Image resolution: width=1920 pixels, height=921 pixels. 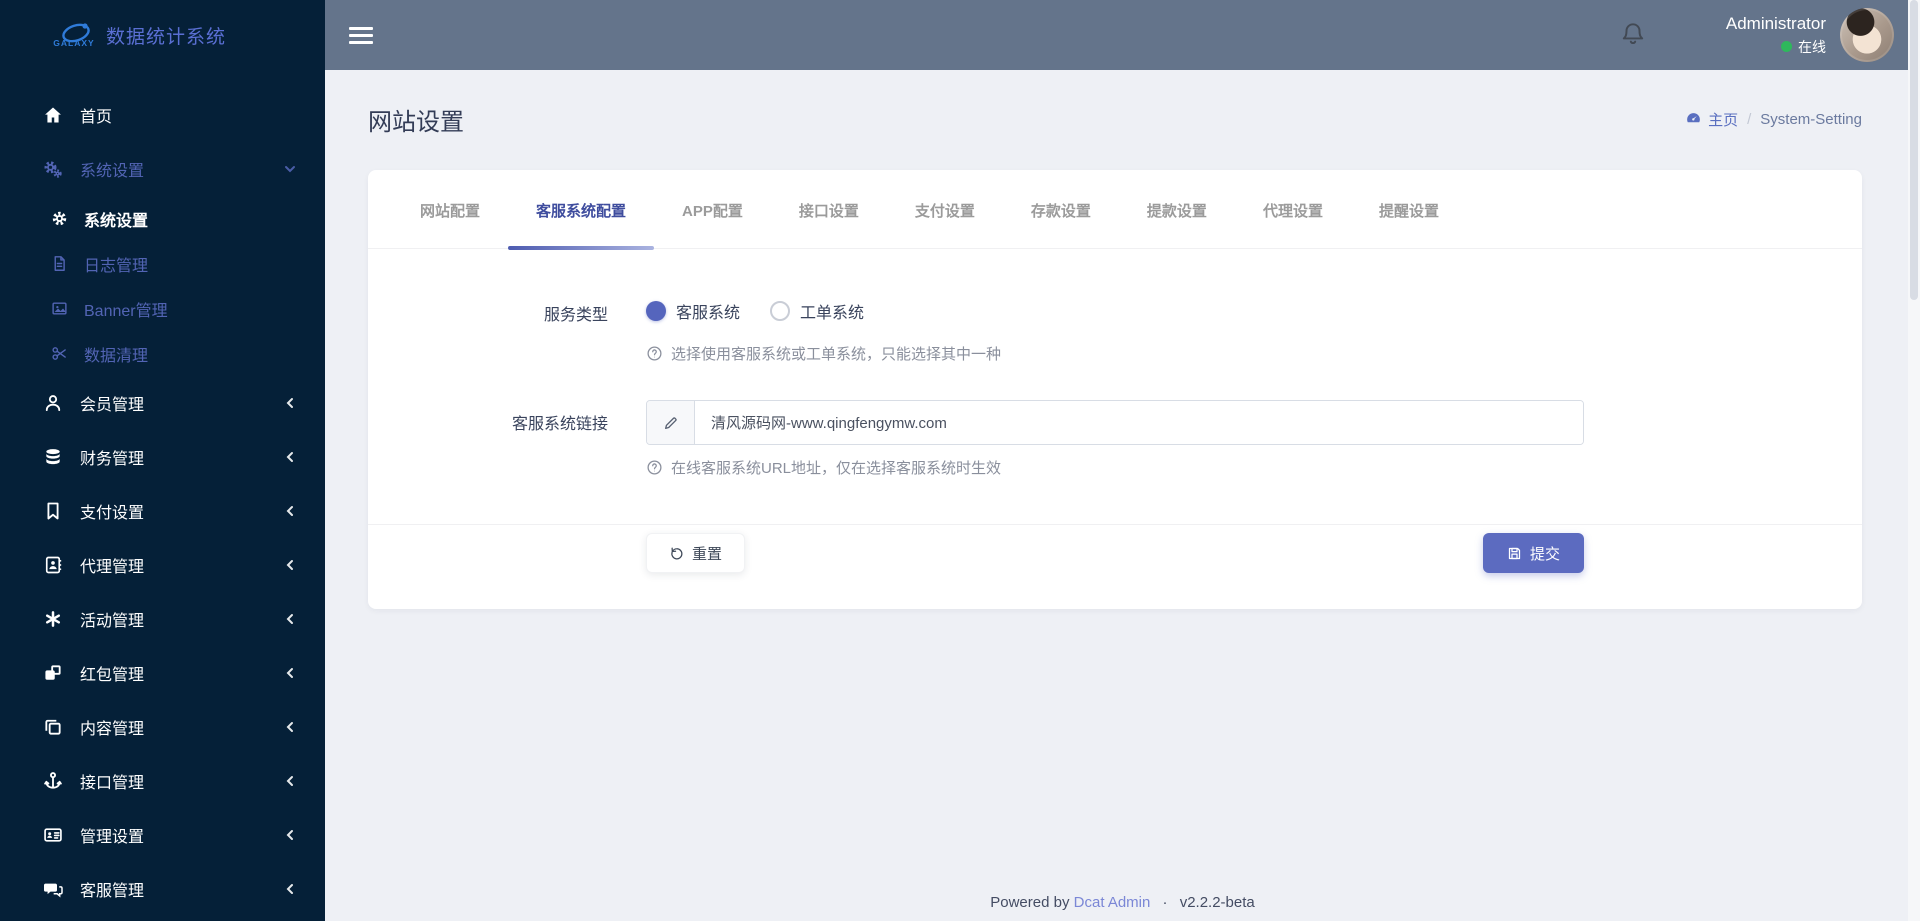 I want to click on anchor-icon, so click(x=53, y=781).